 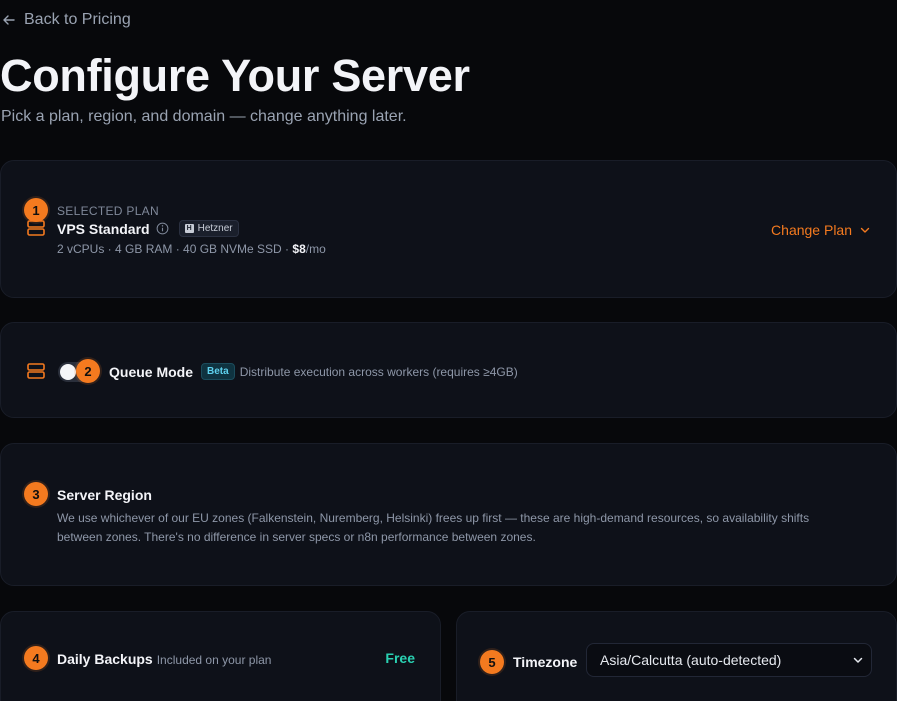 What do you see at coordinates (545, 662) in the screenshot?
I see `timezone-label: Timezone` at bounding box center [545, 662].